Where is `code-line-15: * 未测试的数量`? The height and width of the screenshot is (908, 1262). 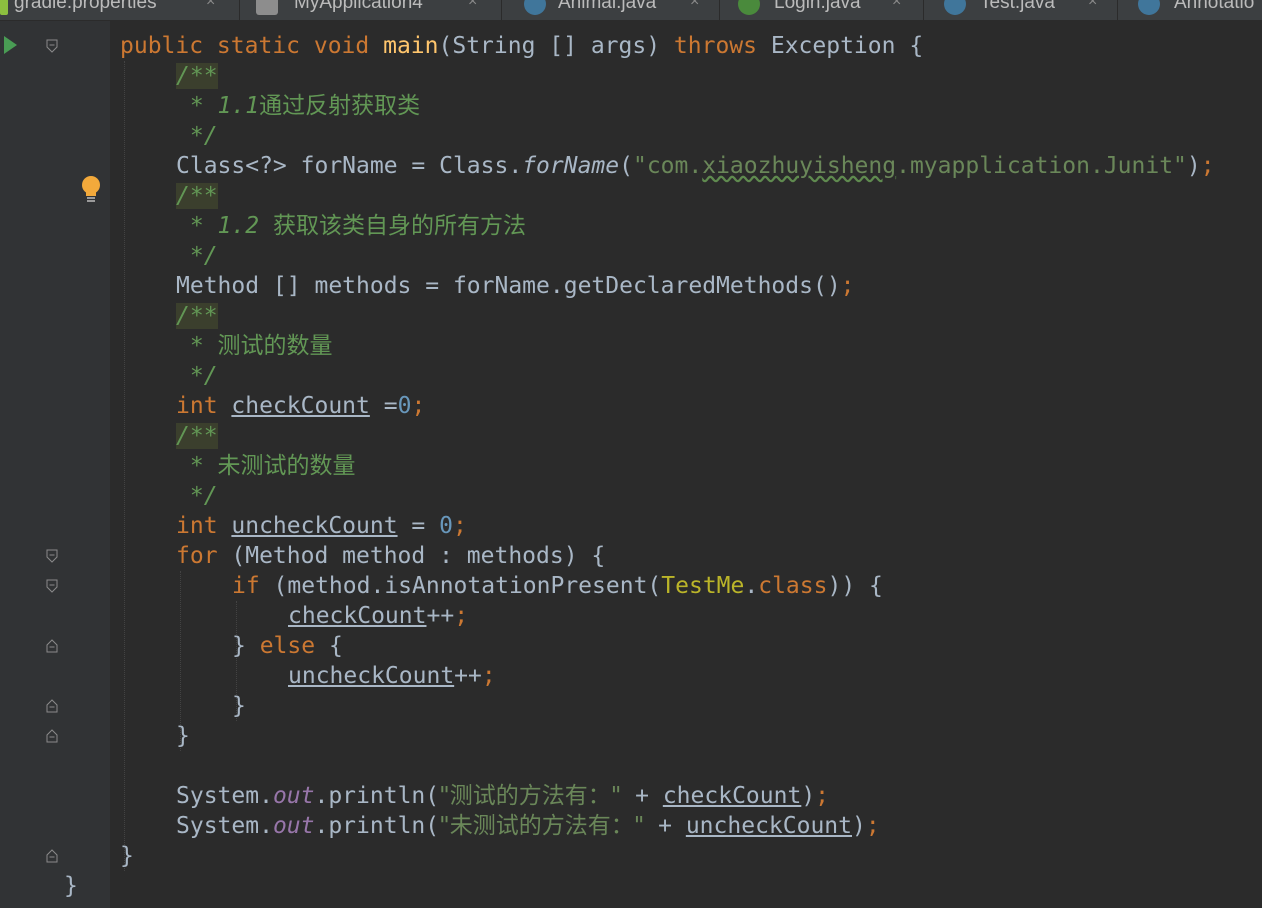
code-line-15: * 未测试的数量 is located at coordinates (266, 466).